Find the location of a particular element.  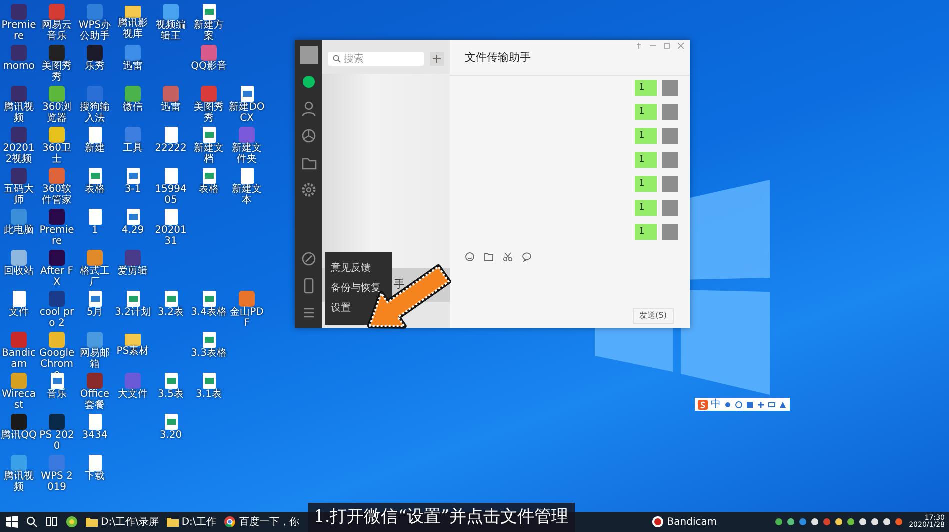

taskbar-item: Bandicam is located at coordinates (685, 522).